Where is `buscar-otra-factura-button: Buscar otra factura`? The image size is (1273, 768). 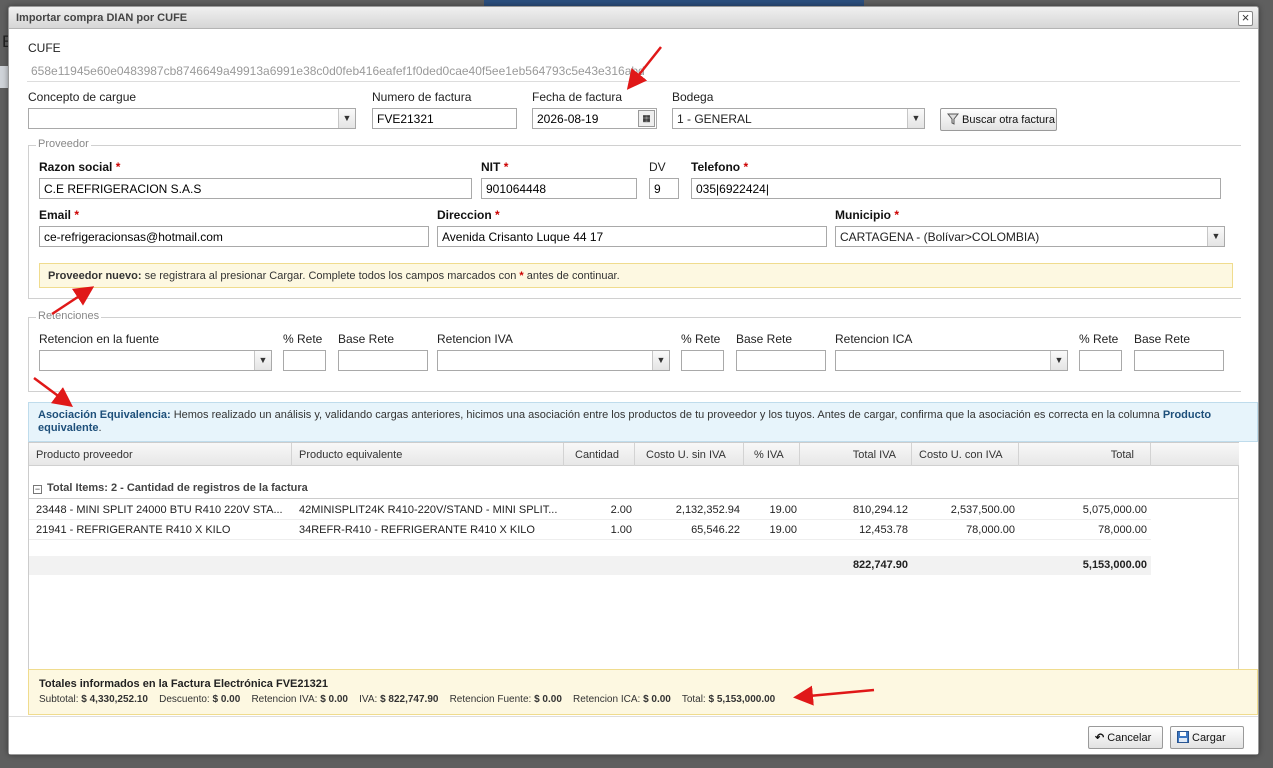 buscar-otra-factura-button: Buscar otra factura is located at coordinates (998, 119).